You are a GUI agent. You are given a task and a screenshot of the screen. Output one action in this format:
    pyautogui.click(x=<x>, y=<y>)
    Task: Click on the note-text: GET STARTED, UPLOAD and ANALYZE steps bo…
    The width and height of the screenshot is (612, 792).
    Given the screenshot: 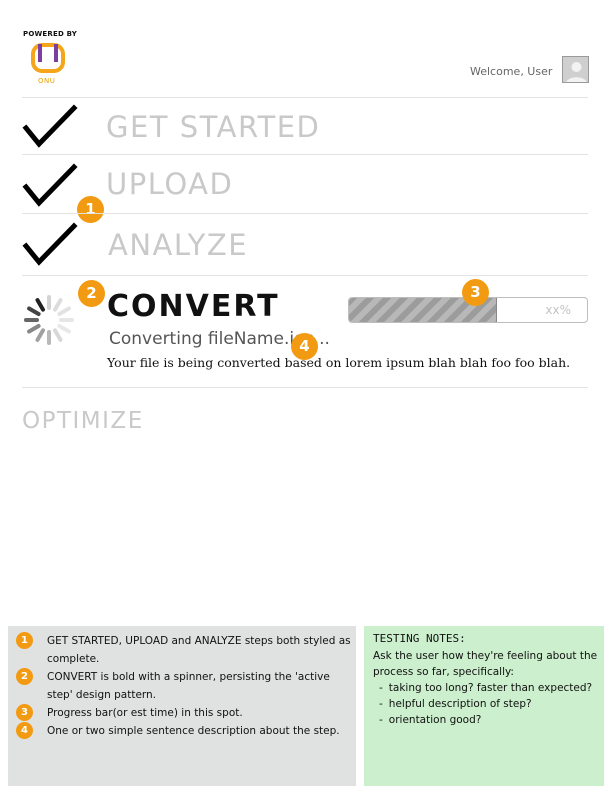 What is the action you would take?
    pyautogui.click(x=199, y=650)
    